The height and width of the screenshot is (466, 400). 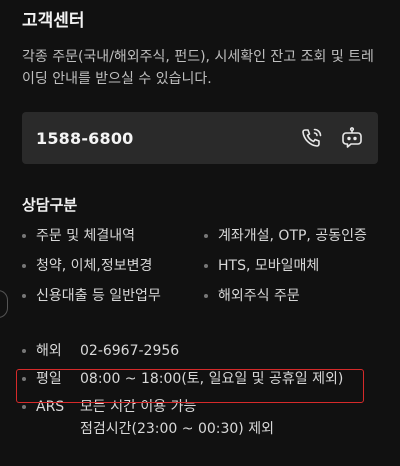 What do you see at coordinates (352, 138) in the screenshot?
I see `chatbot-icon` at bounding box center [352, 138].